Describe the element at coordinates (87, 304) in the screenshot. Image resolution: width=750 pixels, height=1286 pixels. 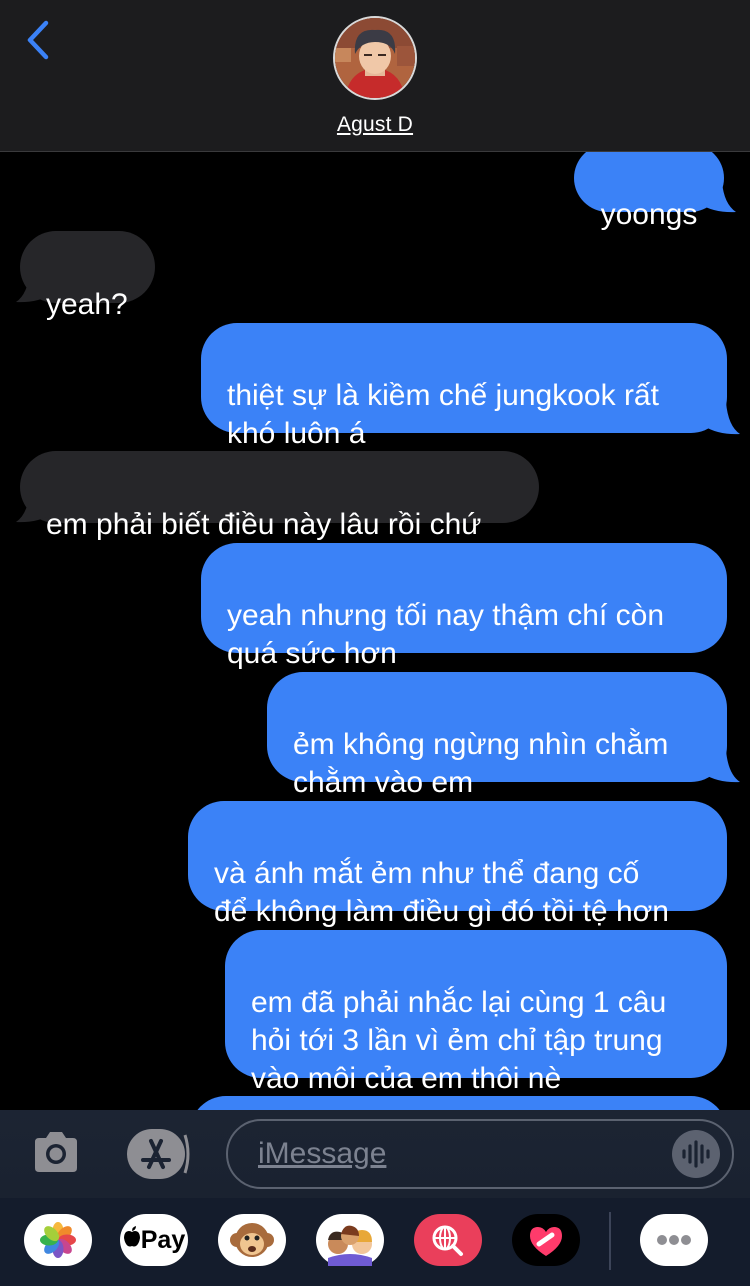
I see `message-text: yeah?` at that location.